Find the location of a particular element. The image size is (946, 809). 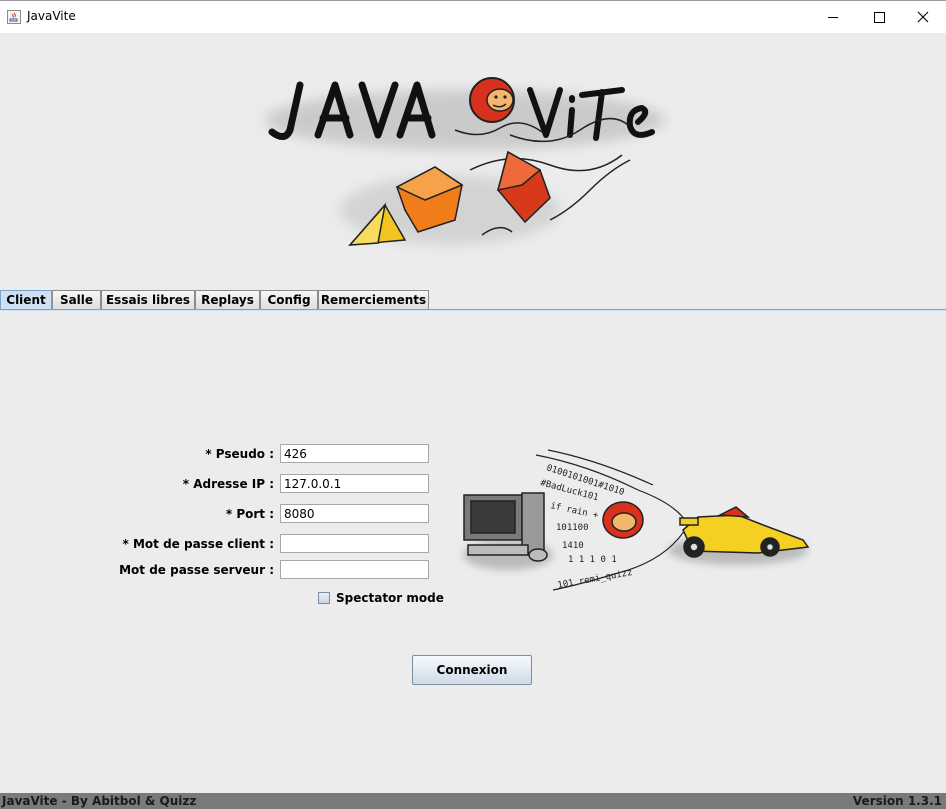

svg-text: 1410 is located at coordinates (573, 546).